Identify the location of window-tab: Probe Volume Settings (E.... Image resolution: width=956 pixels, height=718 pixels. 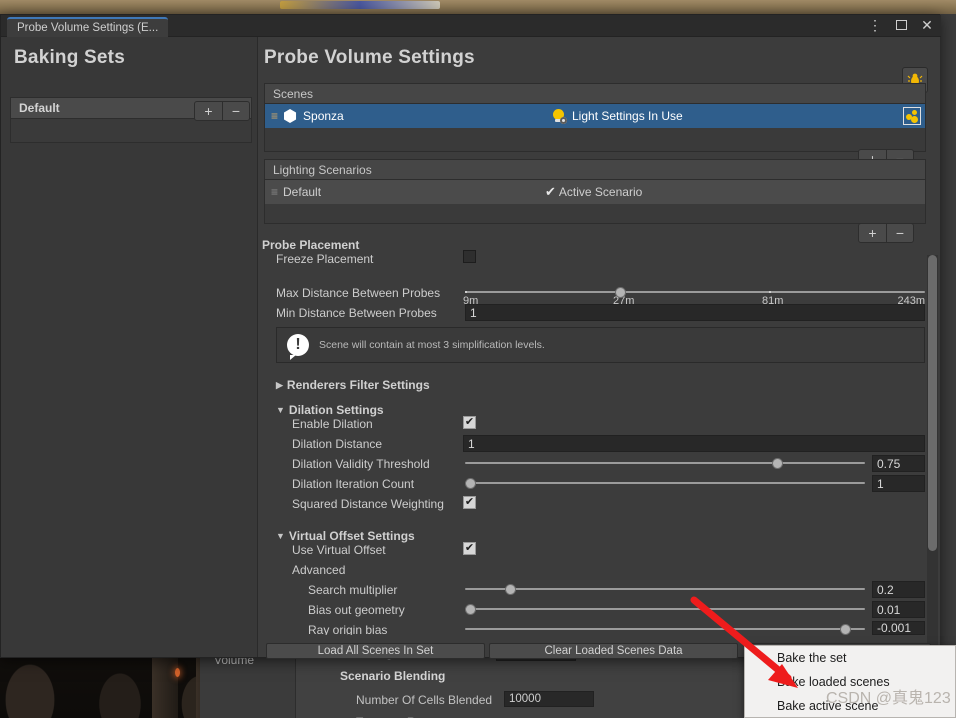
(88, 27).